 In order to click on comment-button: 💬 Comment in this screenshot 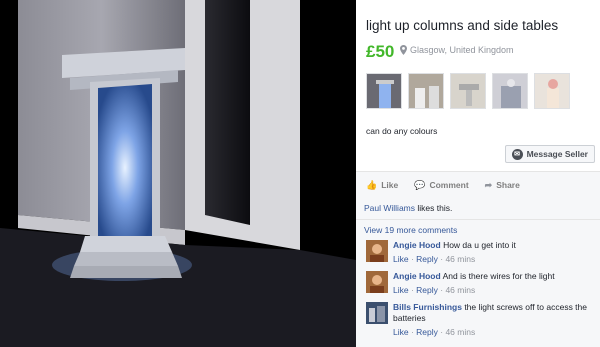, I will do `click(441, 185)`.